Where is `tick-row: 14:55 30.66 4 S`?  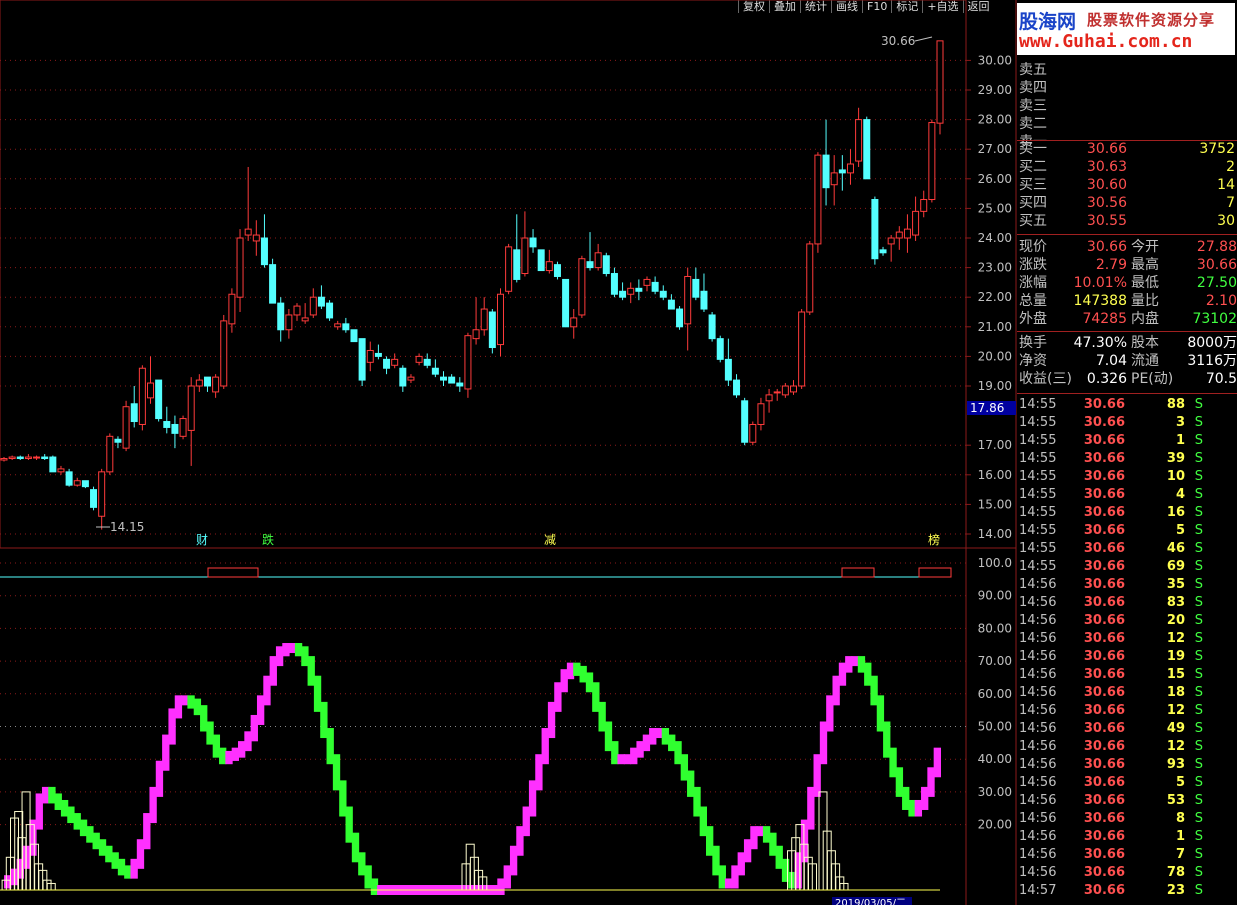 tick-row: 14:55 30.66 4 S is located at coordinates (1111, 494).